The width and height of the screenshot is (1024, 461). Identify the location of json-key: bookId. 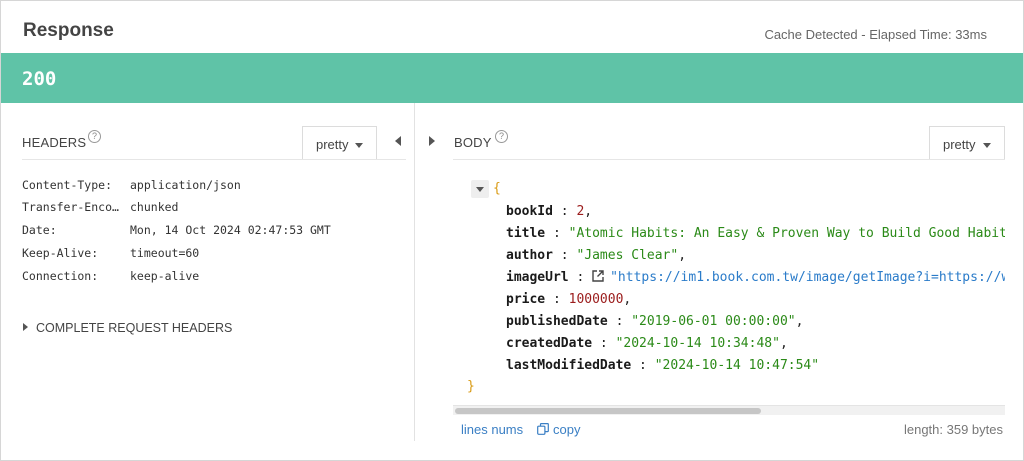
(529, 211).